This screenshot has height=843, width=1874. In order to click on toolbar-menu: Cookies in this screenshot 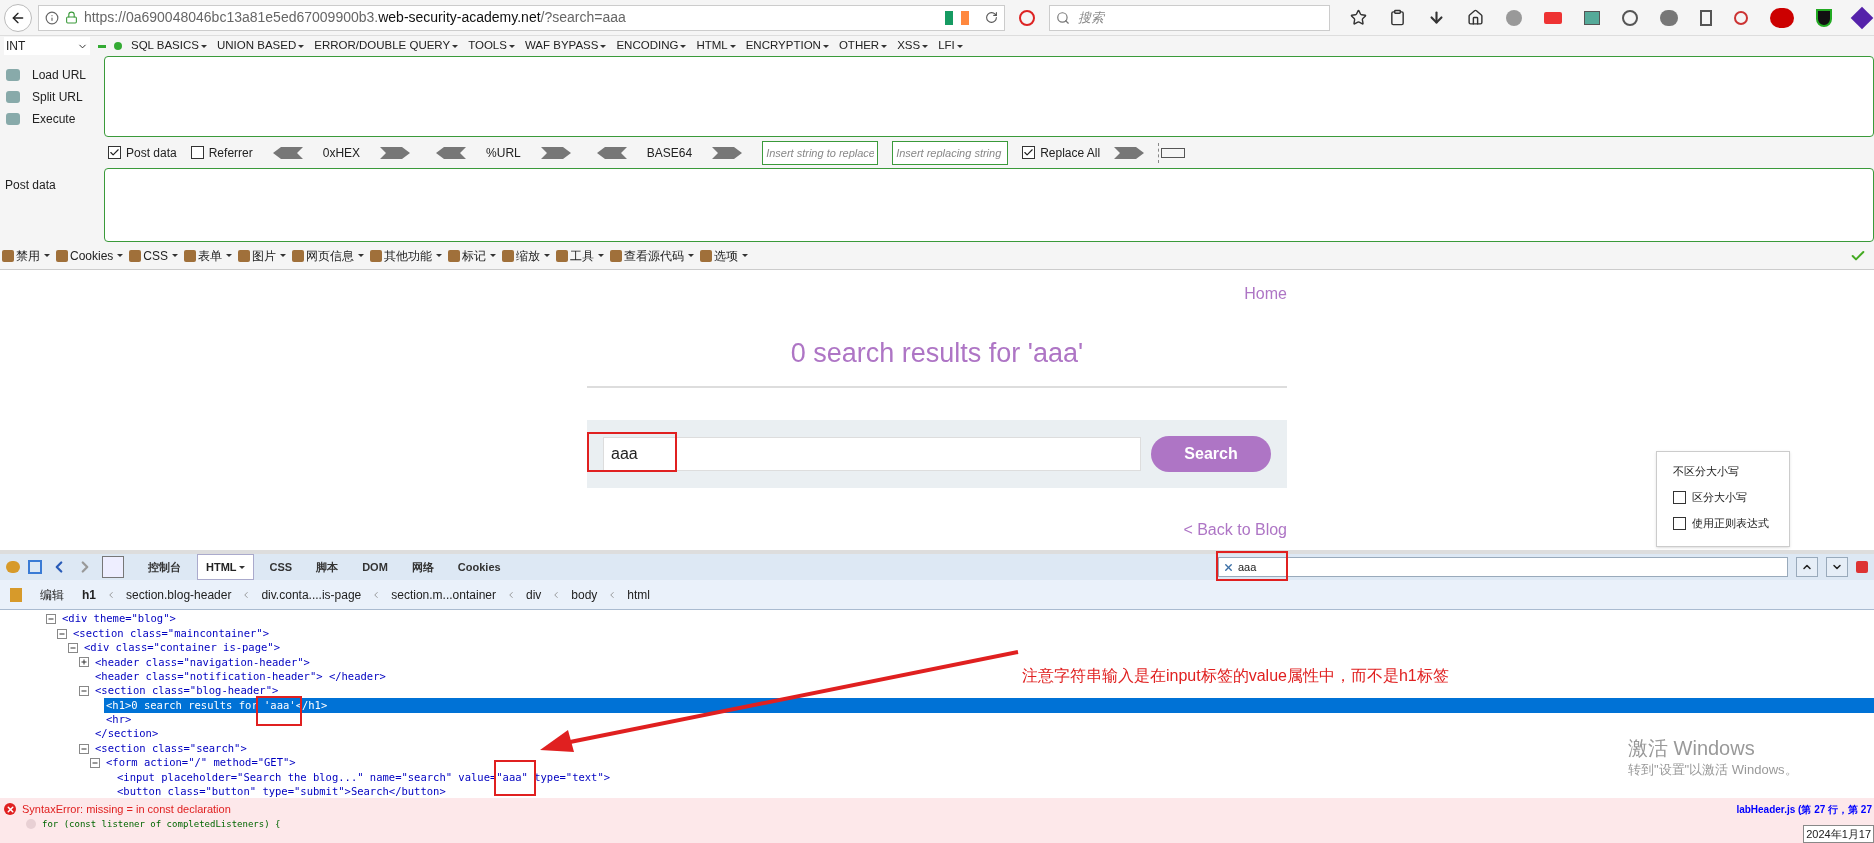, I will do `click(90, 255)`.